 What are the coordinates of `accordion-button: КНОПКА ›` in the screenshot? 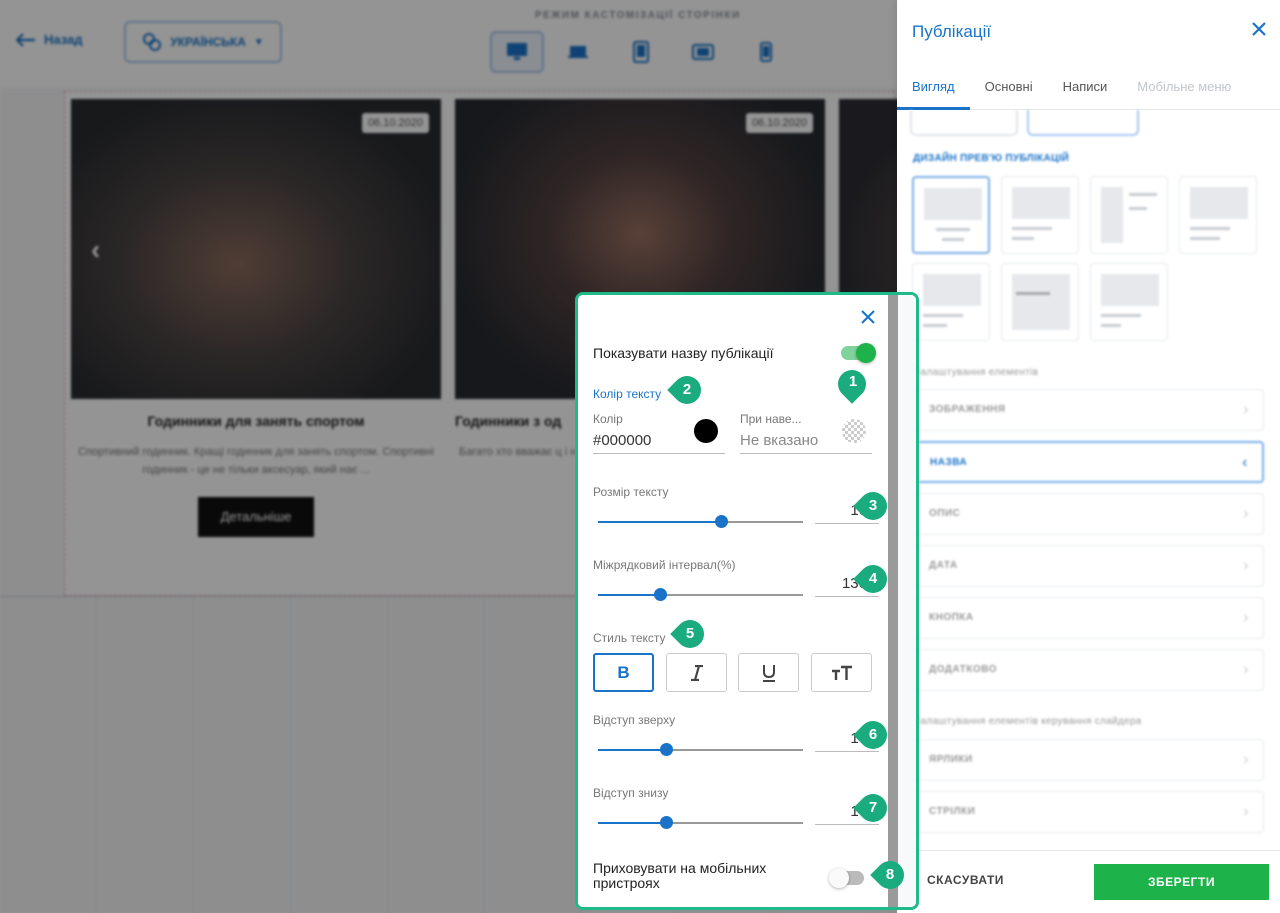 It's located at (1088, 618).